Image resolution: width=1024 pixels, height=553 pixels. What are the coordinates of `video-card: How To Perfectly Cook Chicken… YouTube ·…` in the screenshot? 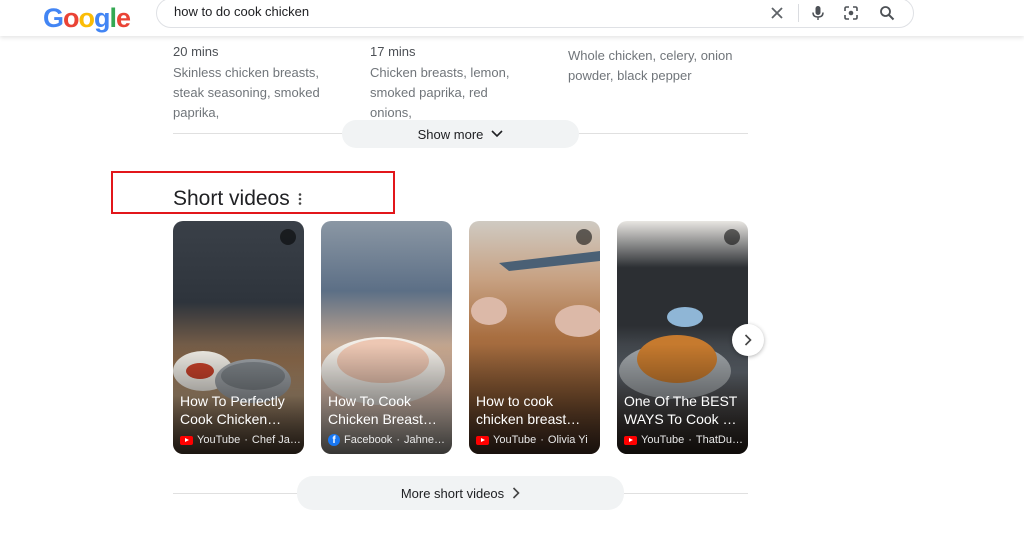 It's located at (238, 337).